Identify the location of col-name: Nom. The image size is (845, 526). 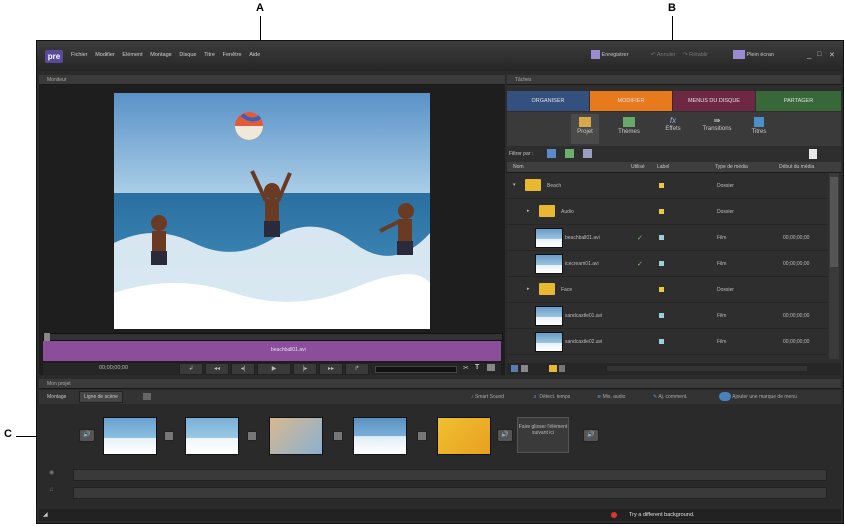
(518, 167).